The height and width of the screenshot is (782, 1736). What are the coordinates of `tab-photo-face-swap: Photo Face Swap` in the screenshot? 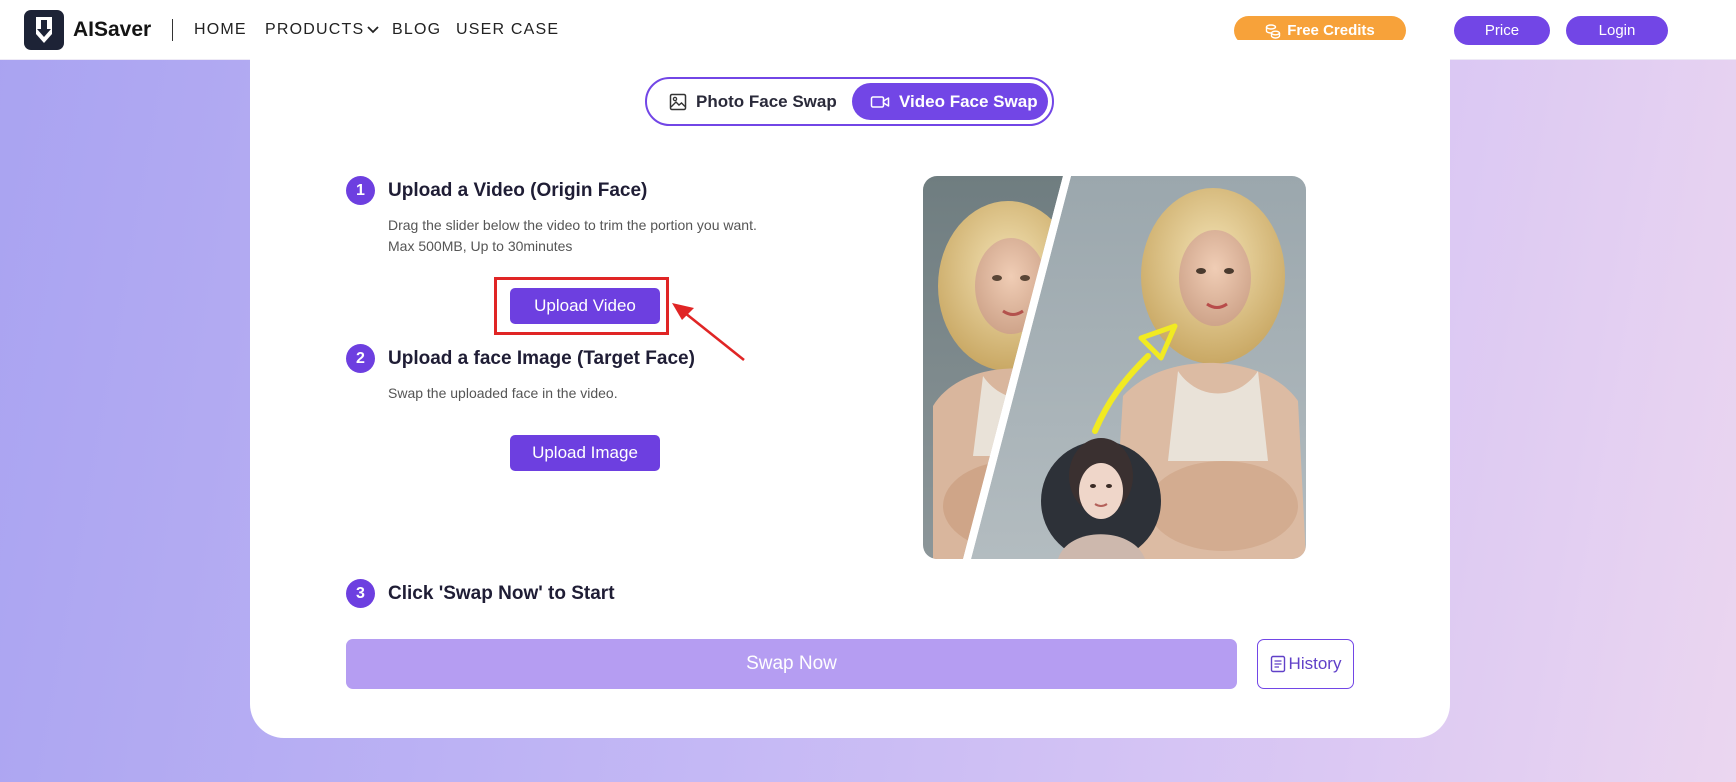 It's located at (753, 101).